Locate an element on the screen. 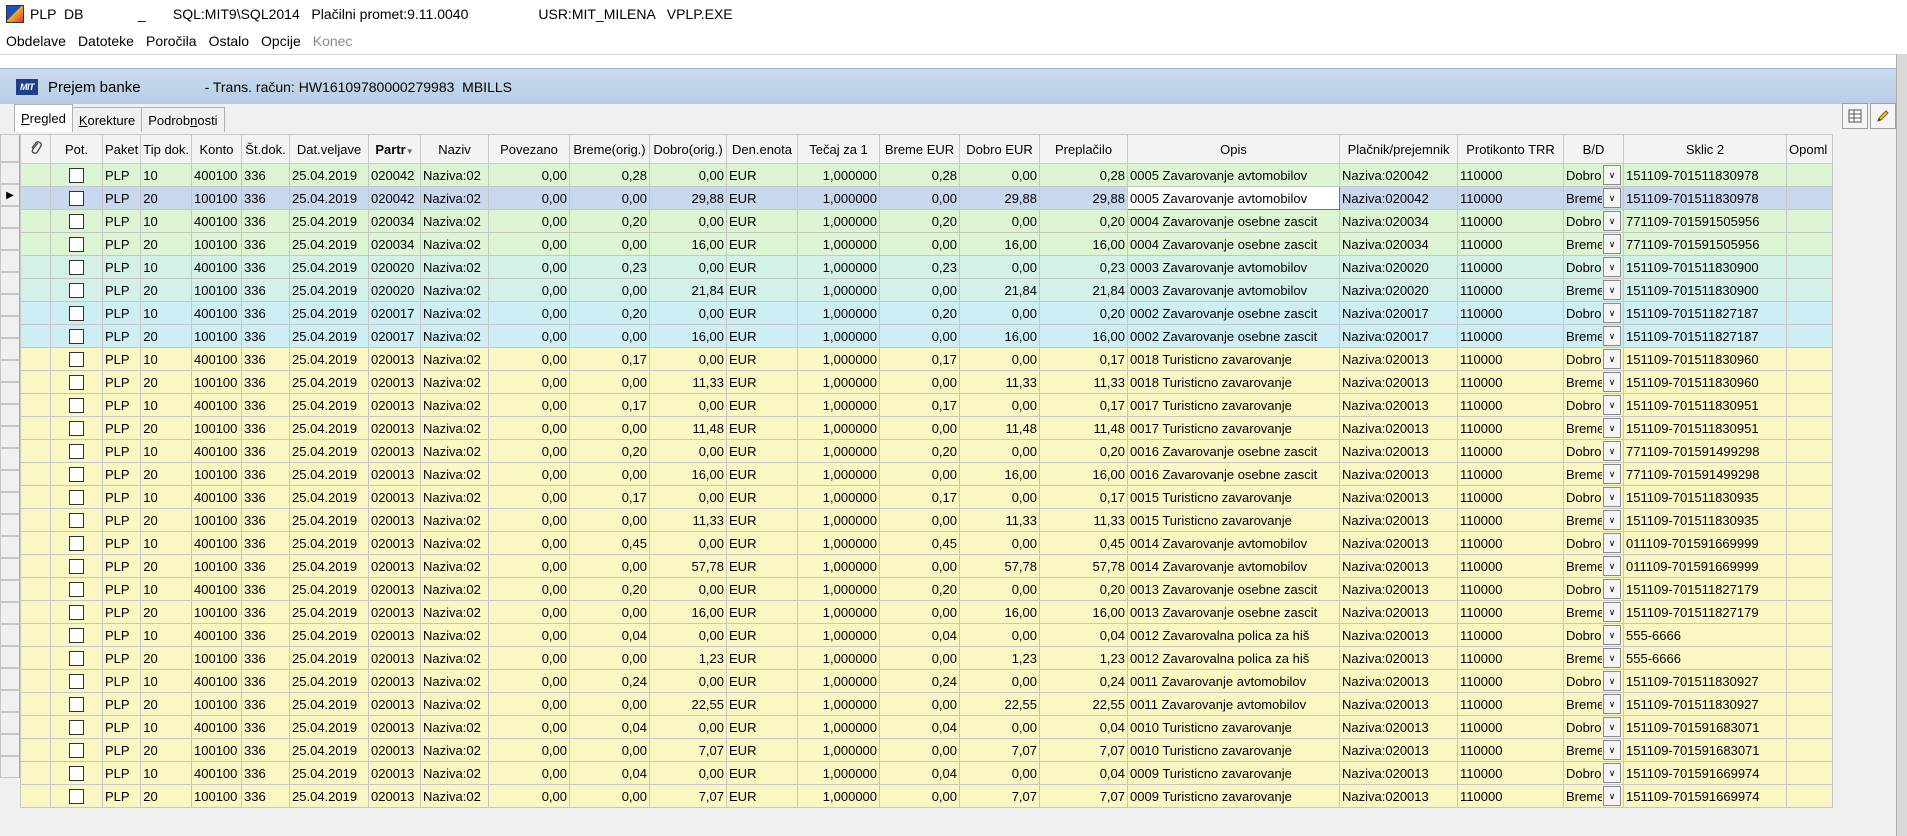 The width and height of the screenshot is (1907, 836). breme-eur-cell: 0,23 is located at coordinates (920, 267).